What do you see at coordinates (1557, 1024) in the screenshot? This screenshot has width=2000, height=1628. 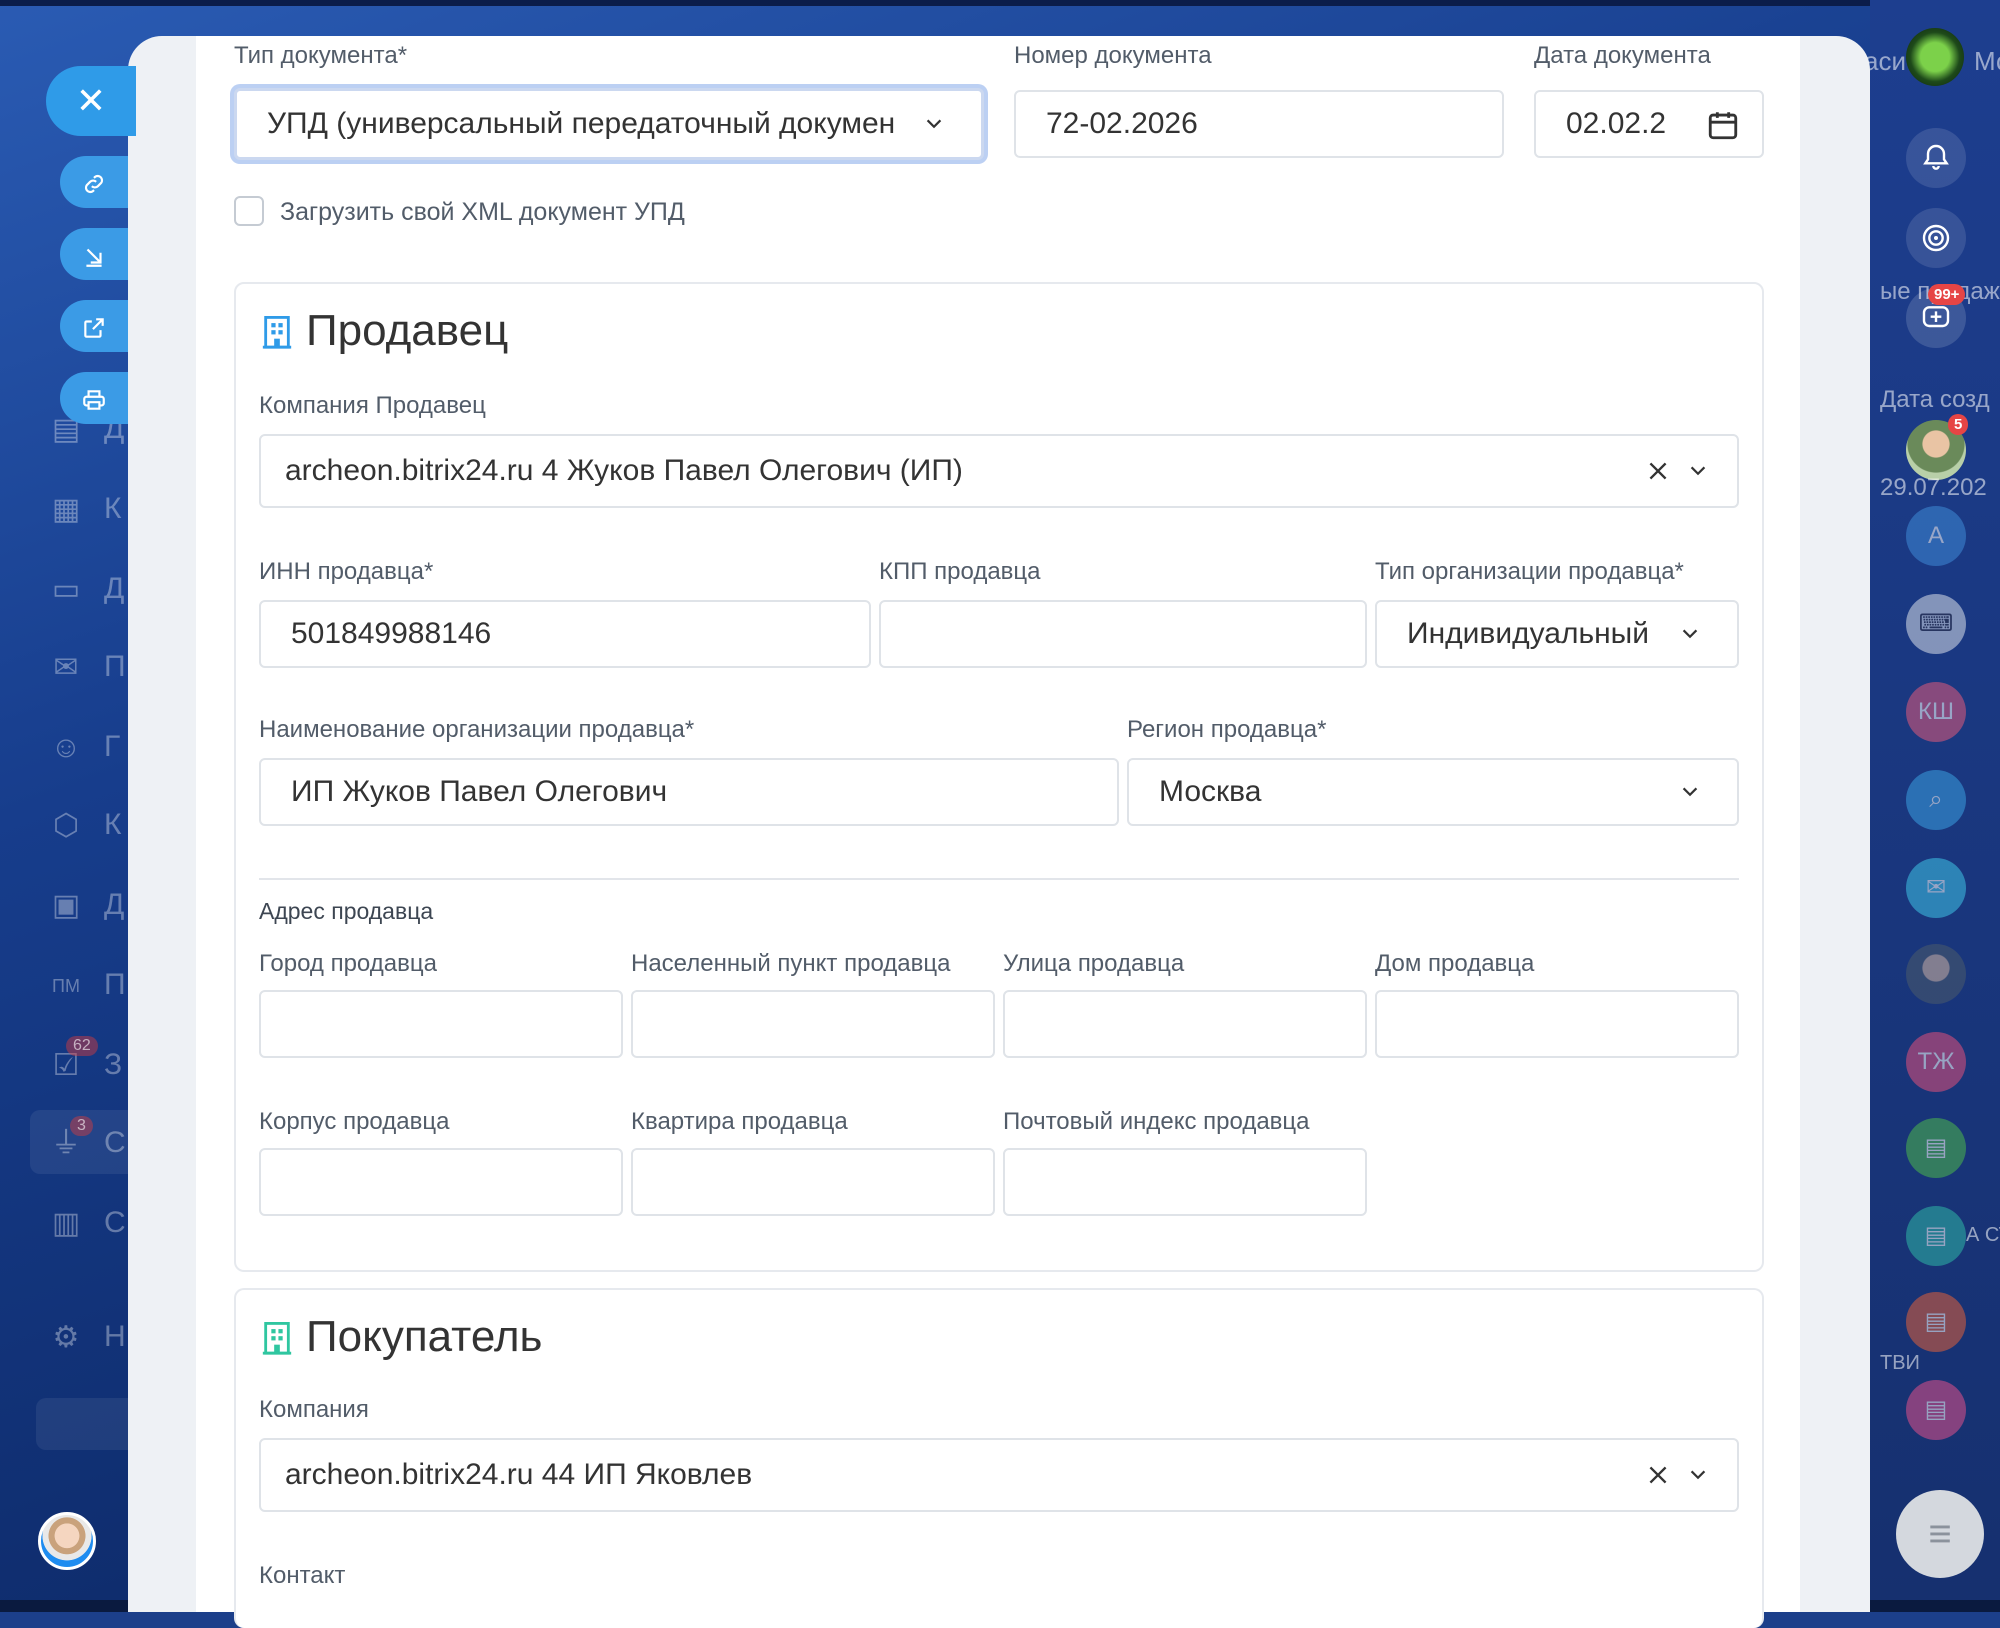 I see `seller-house-input` at bounding box center [1557, 1024].